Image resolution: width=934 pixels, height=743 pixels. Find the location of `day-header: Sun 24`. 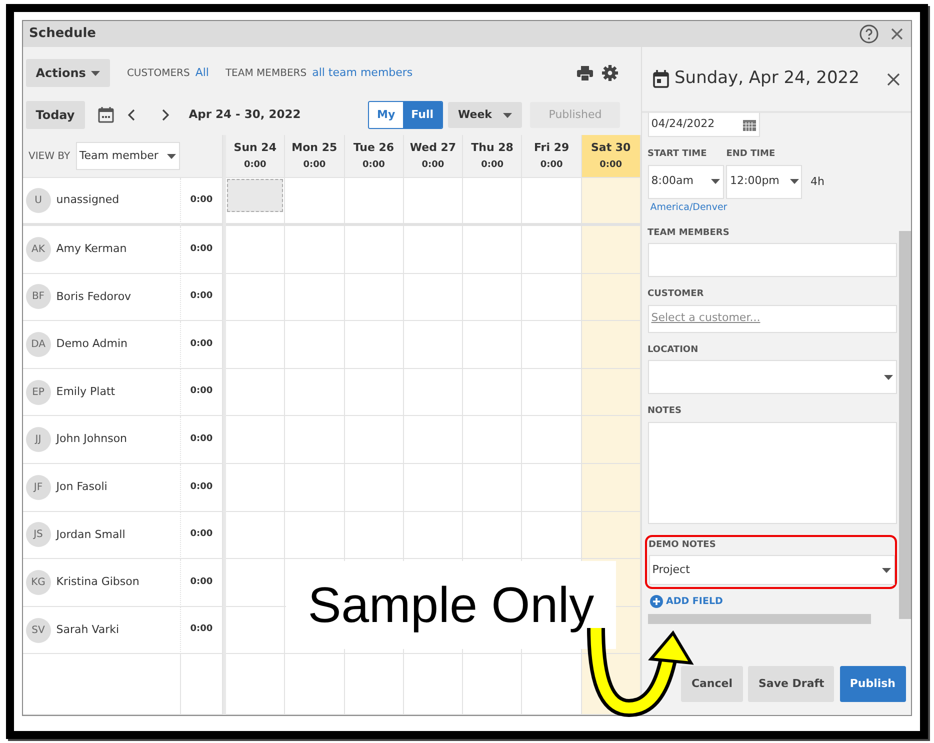

day-header: Sun 24 is located at coordinates (255, 148).